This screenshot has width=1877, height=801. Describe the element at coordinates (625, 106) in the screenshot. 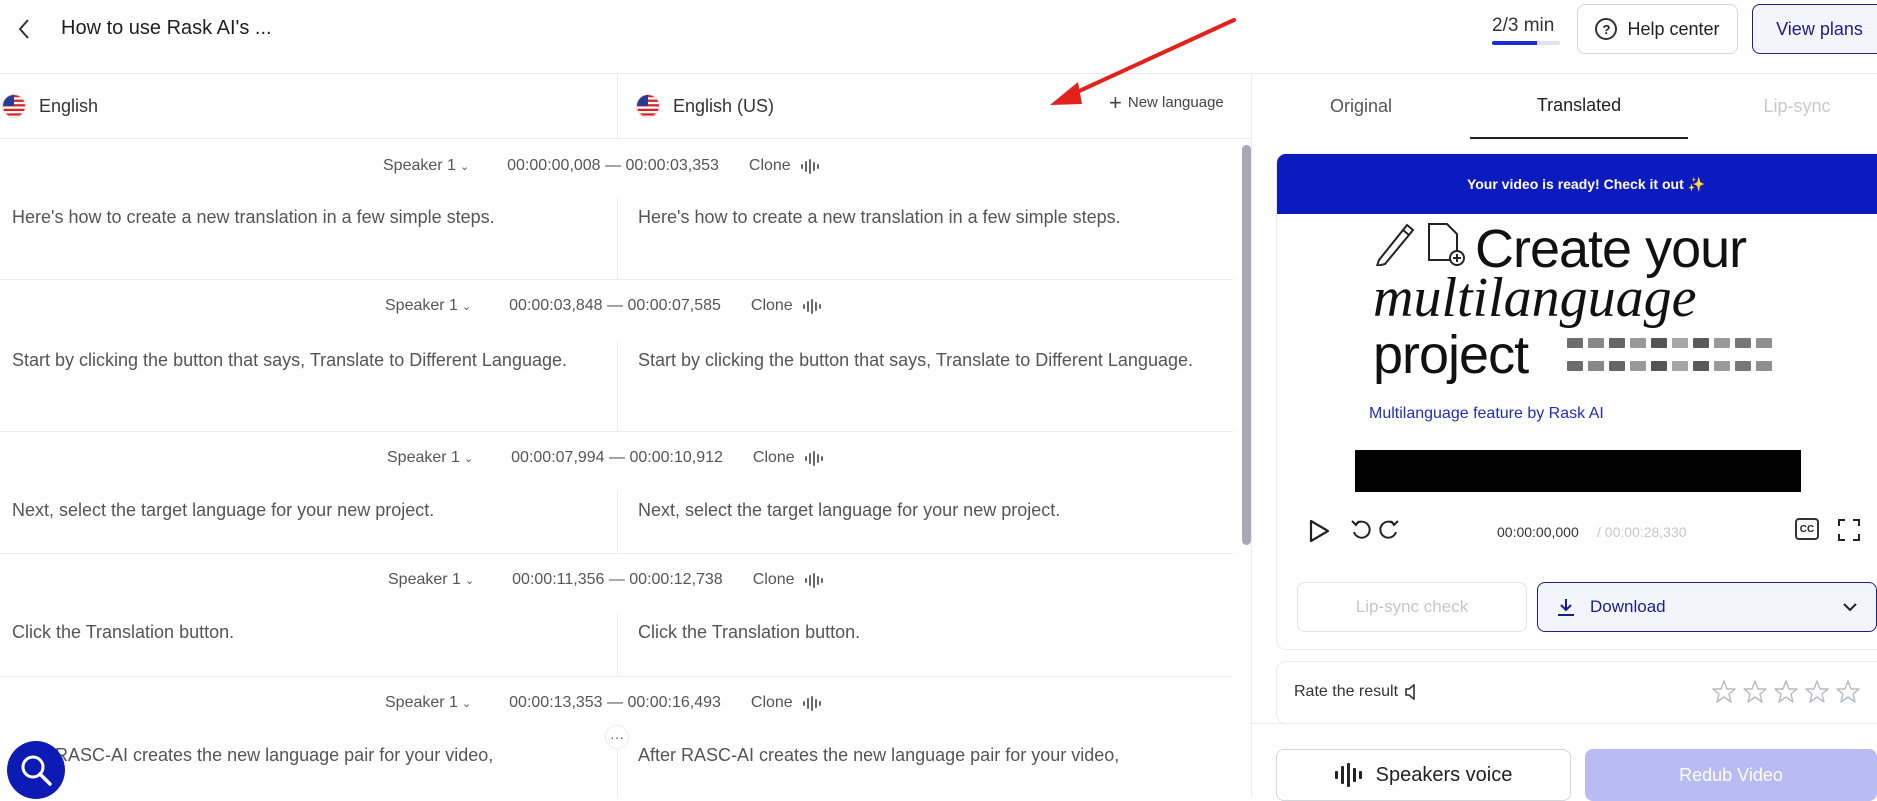

I see `language-bar: English English (US)` at that location.